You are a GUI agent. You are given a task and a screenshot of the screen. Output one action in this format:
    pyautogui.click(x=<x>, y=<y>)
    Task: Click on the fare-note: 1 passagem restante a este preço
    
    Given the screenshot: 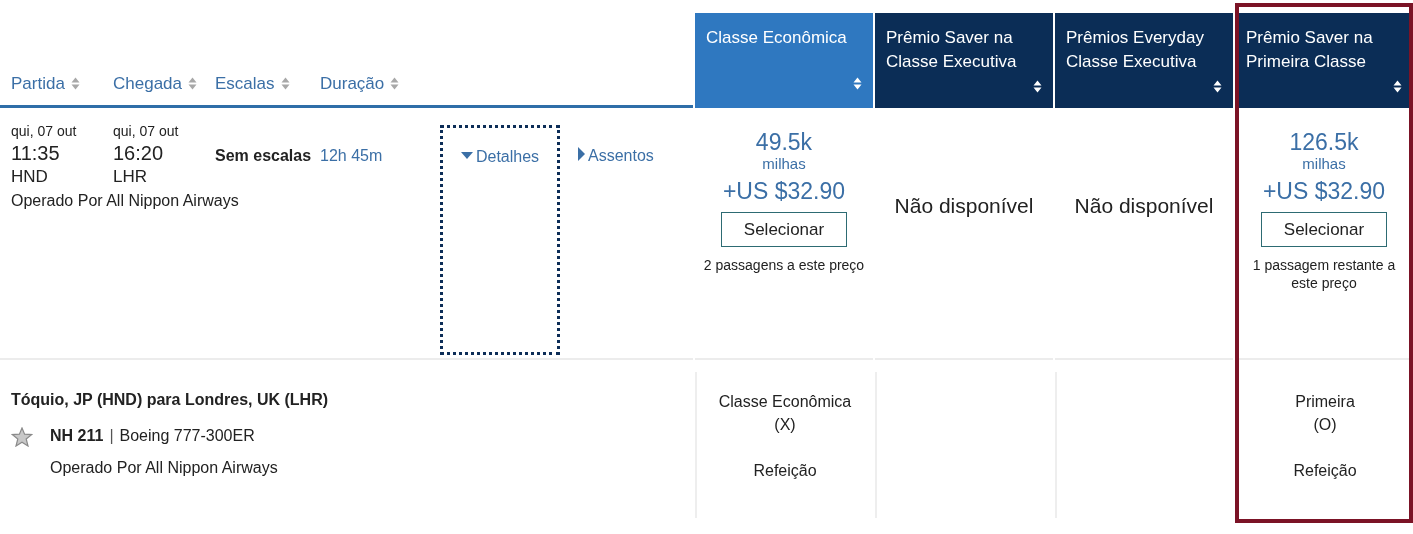 What is the action you would take?
    pyautogui.click(x=1324, y=274)
    